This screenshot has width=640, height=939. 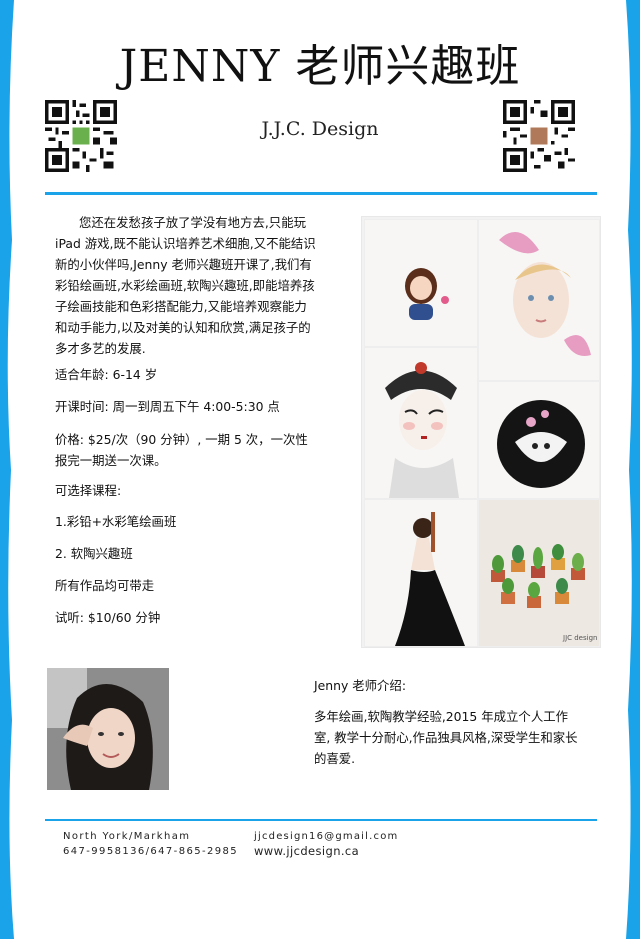 I want to click on artwork-dress-figure, so click(x=421, y=573).